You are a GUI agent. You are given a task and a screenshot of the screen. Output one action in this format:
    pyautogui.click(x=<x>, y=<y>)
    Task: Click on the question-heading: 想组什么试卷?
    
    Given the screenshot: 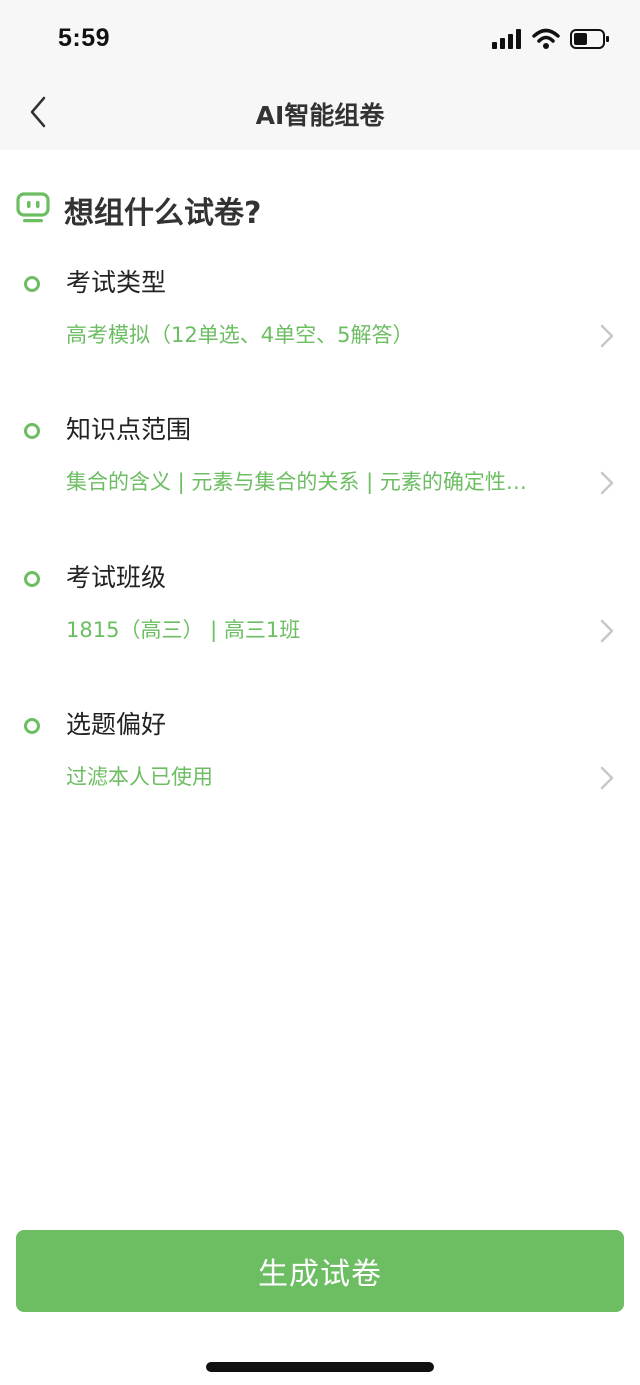 What is the action you would take?
    pyautogui.click(x=138, y=210)
    